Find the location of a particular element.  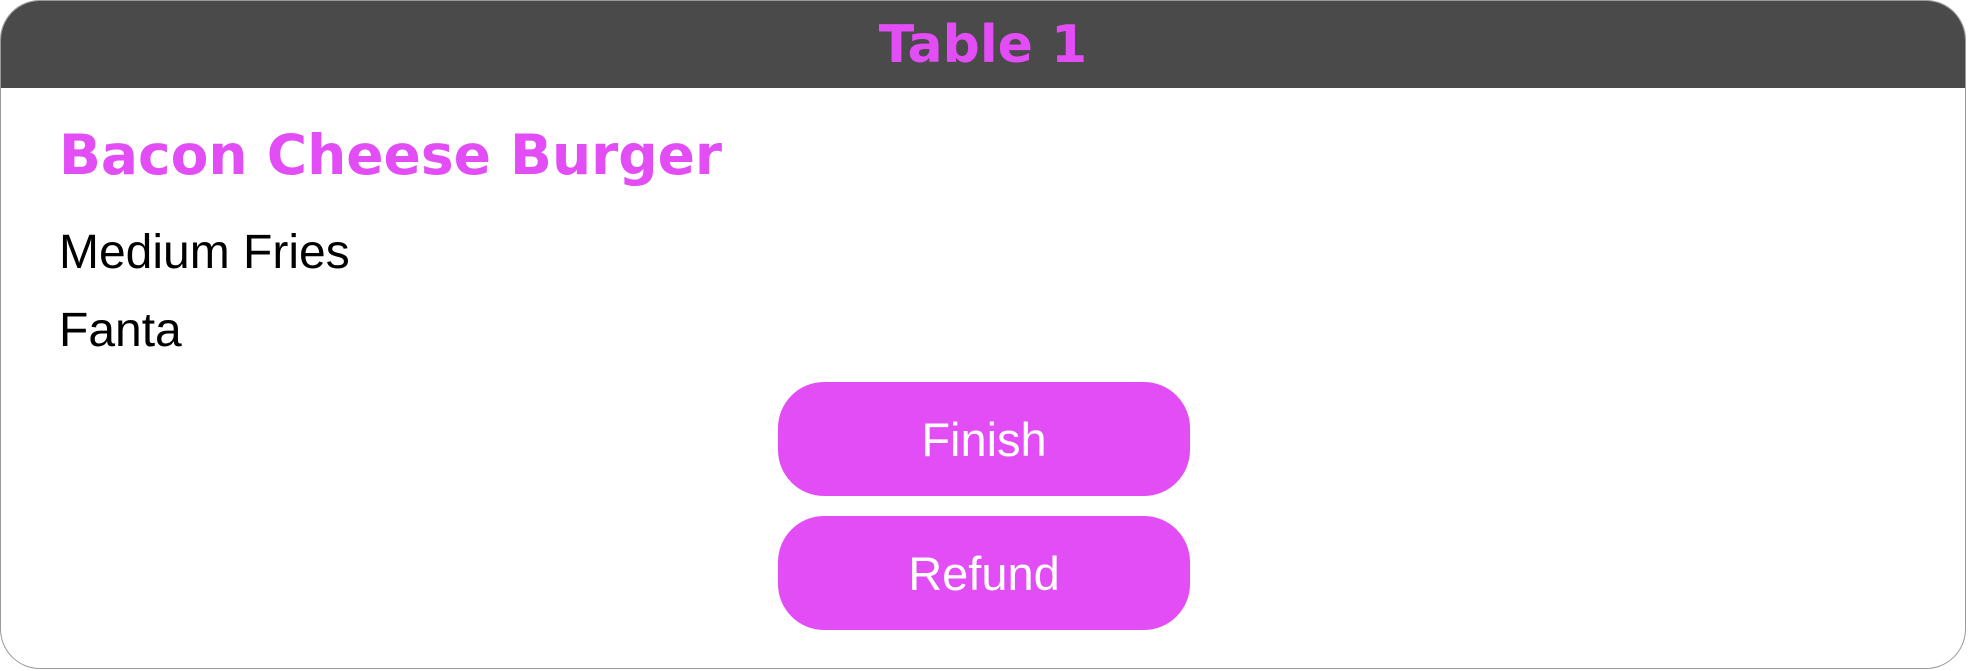

main-order-item: Bacon Cheese Burger is located at coordinates (391, 155).